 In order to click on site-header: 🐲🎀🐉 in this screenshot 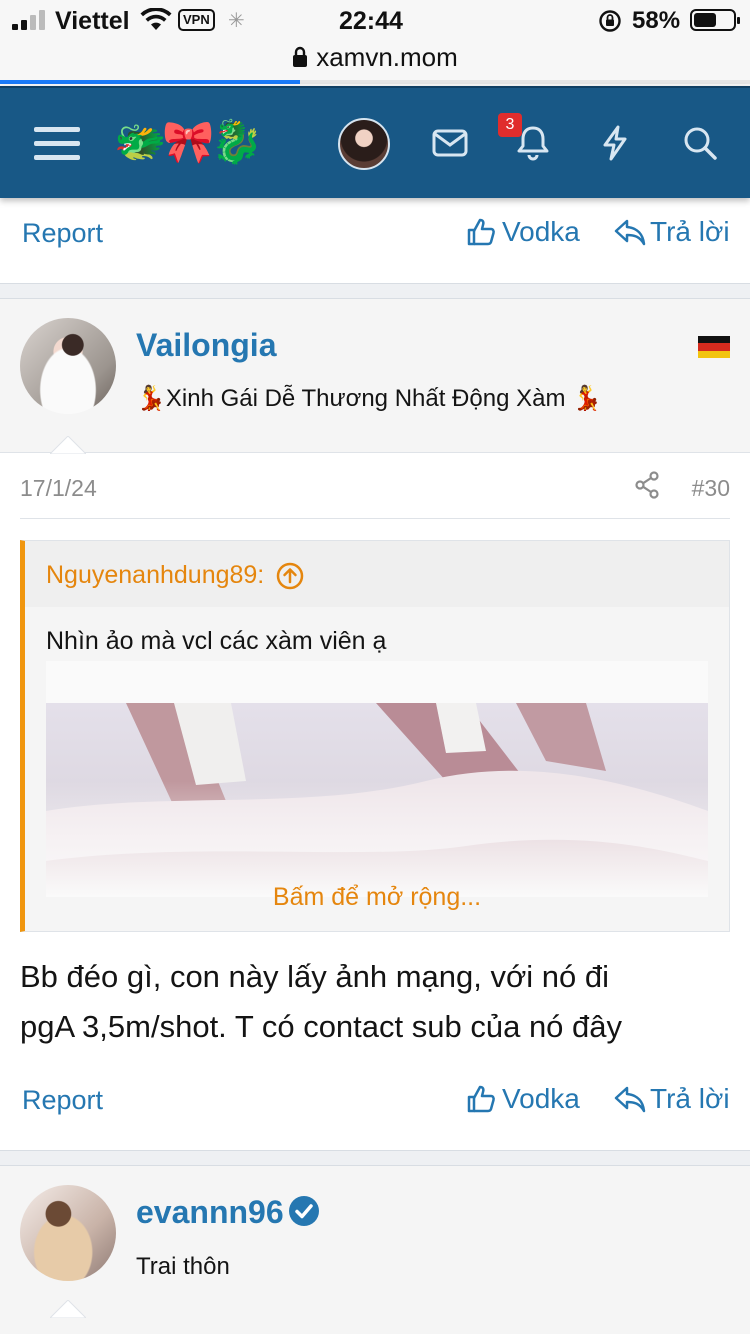, I will do `click(375, 142)`.